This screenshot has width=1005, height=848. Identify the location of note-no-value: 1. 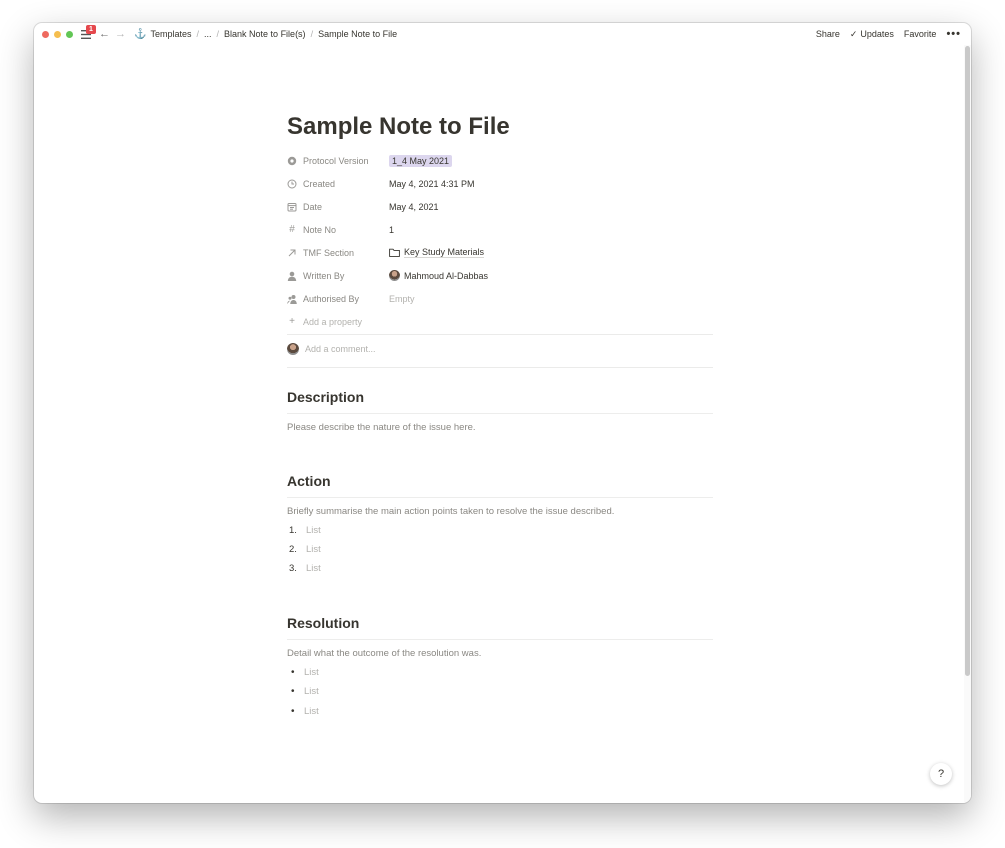
(391, 230).